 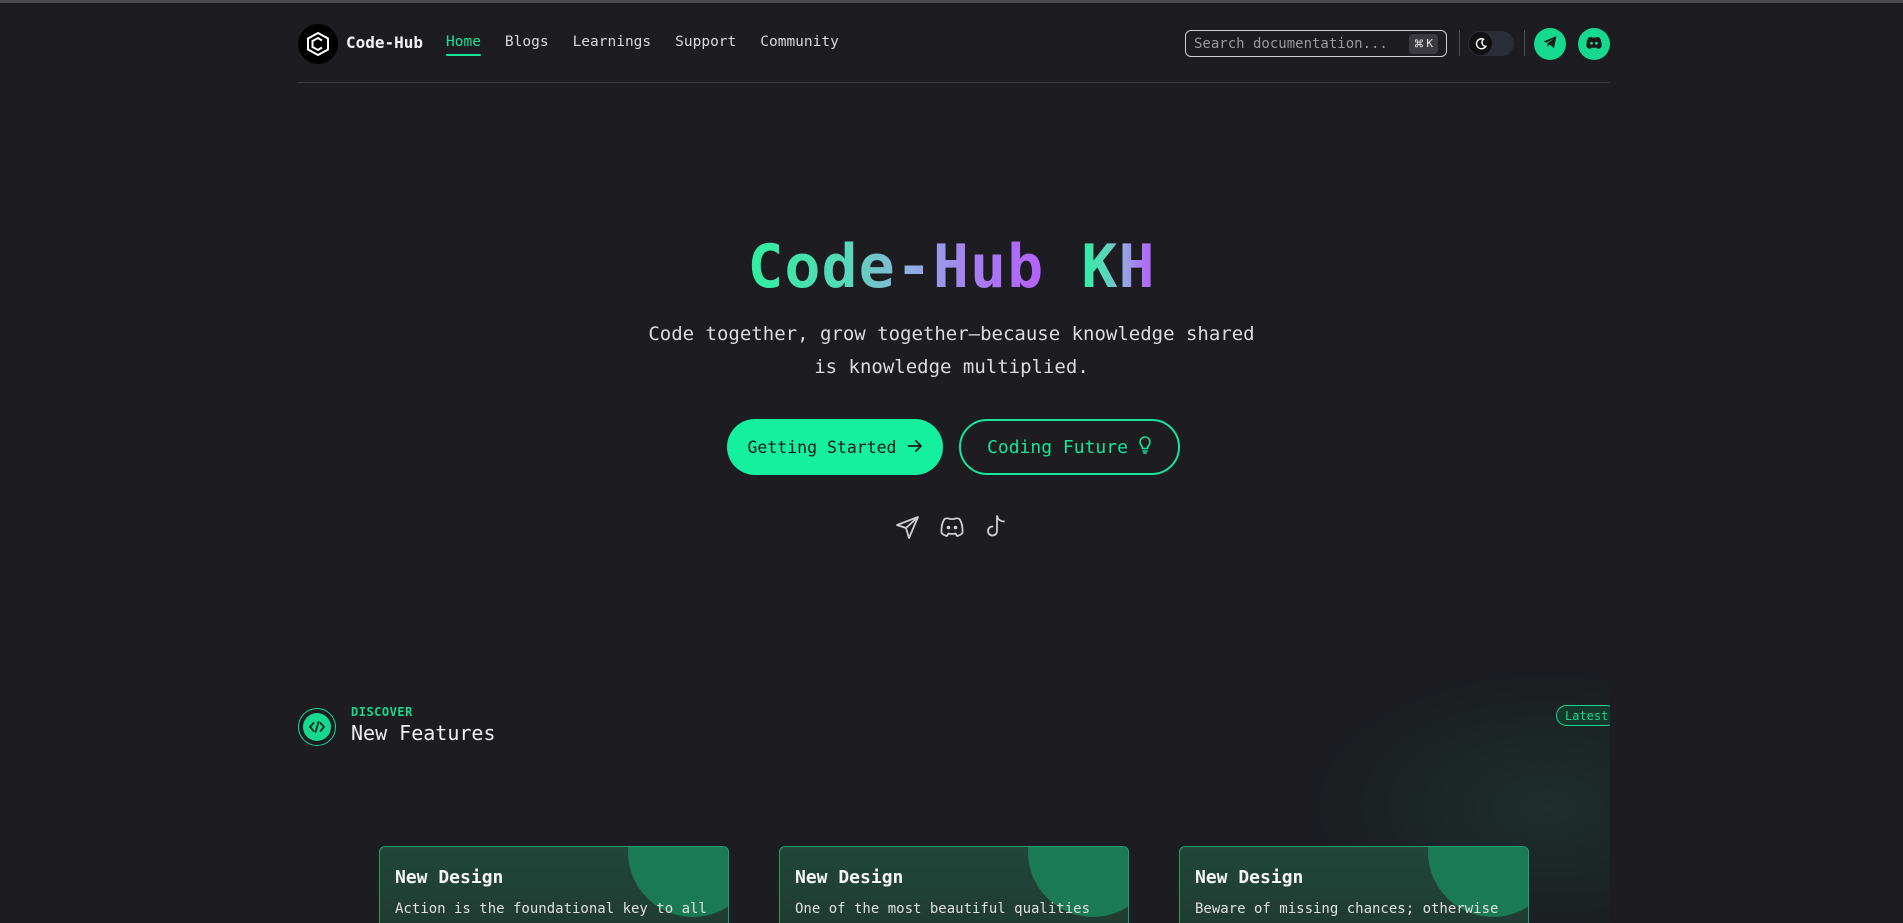 I want to click on getting-started-button: Getting Started, so click(x=835, y=447).